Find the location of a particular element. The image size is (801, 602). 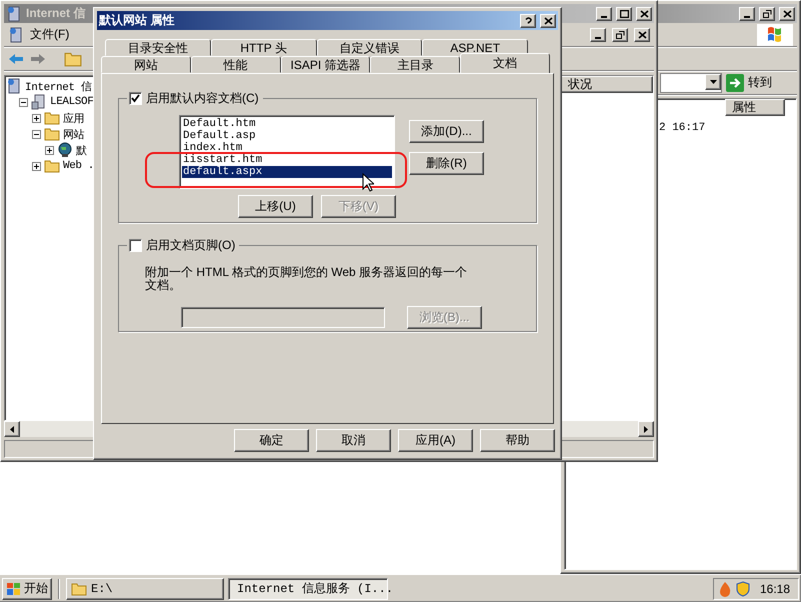

checkbox-label: 启用默认内容文档(C) is located at coordinates (202, 98).